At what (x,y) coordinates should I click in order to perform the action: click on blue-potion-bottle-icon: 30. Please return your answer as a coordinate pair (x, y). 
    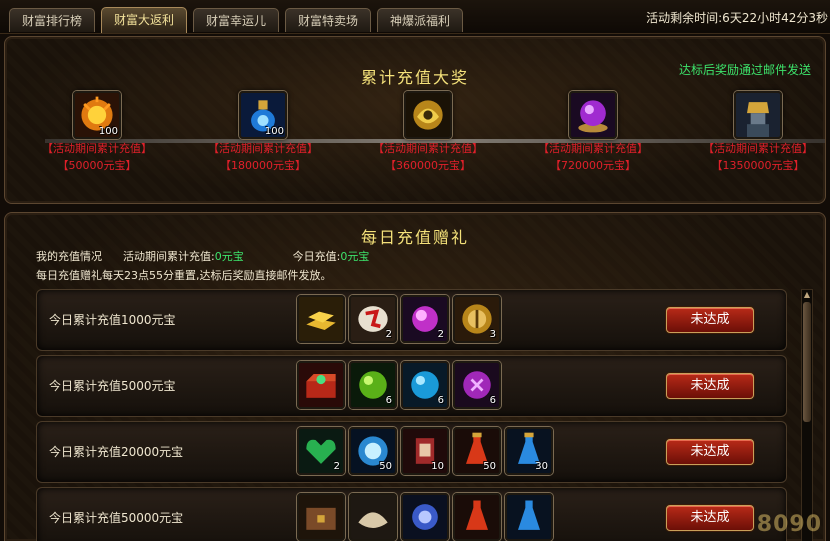
    Looking at the image, I should click on (529, 451).